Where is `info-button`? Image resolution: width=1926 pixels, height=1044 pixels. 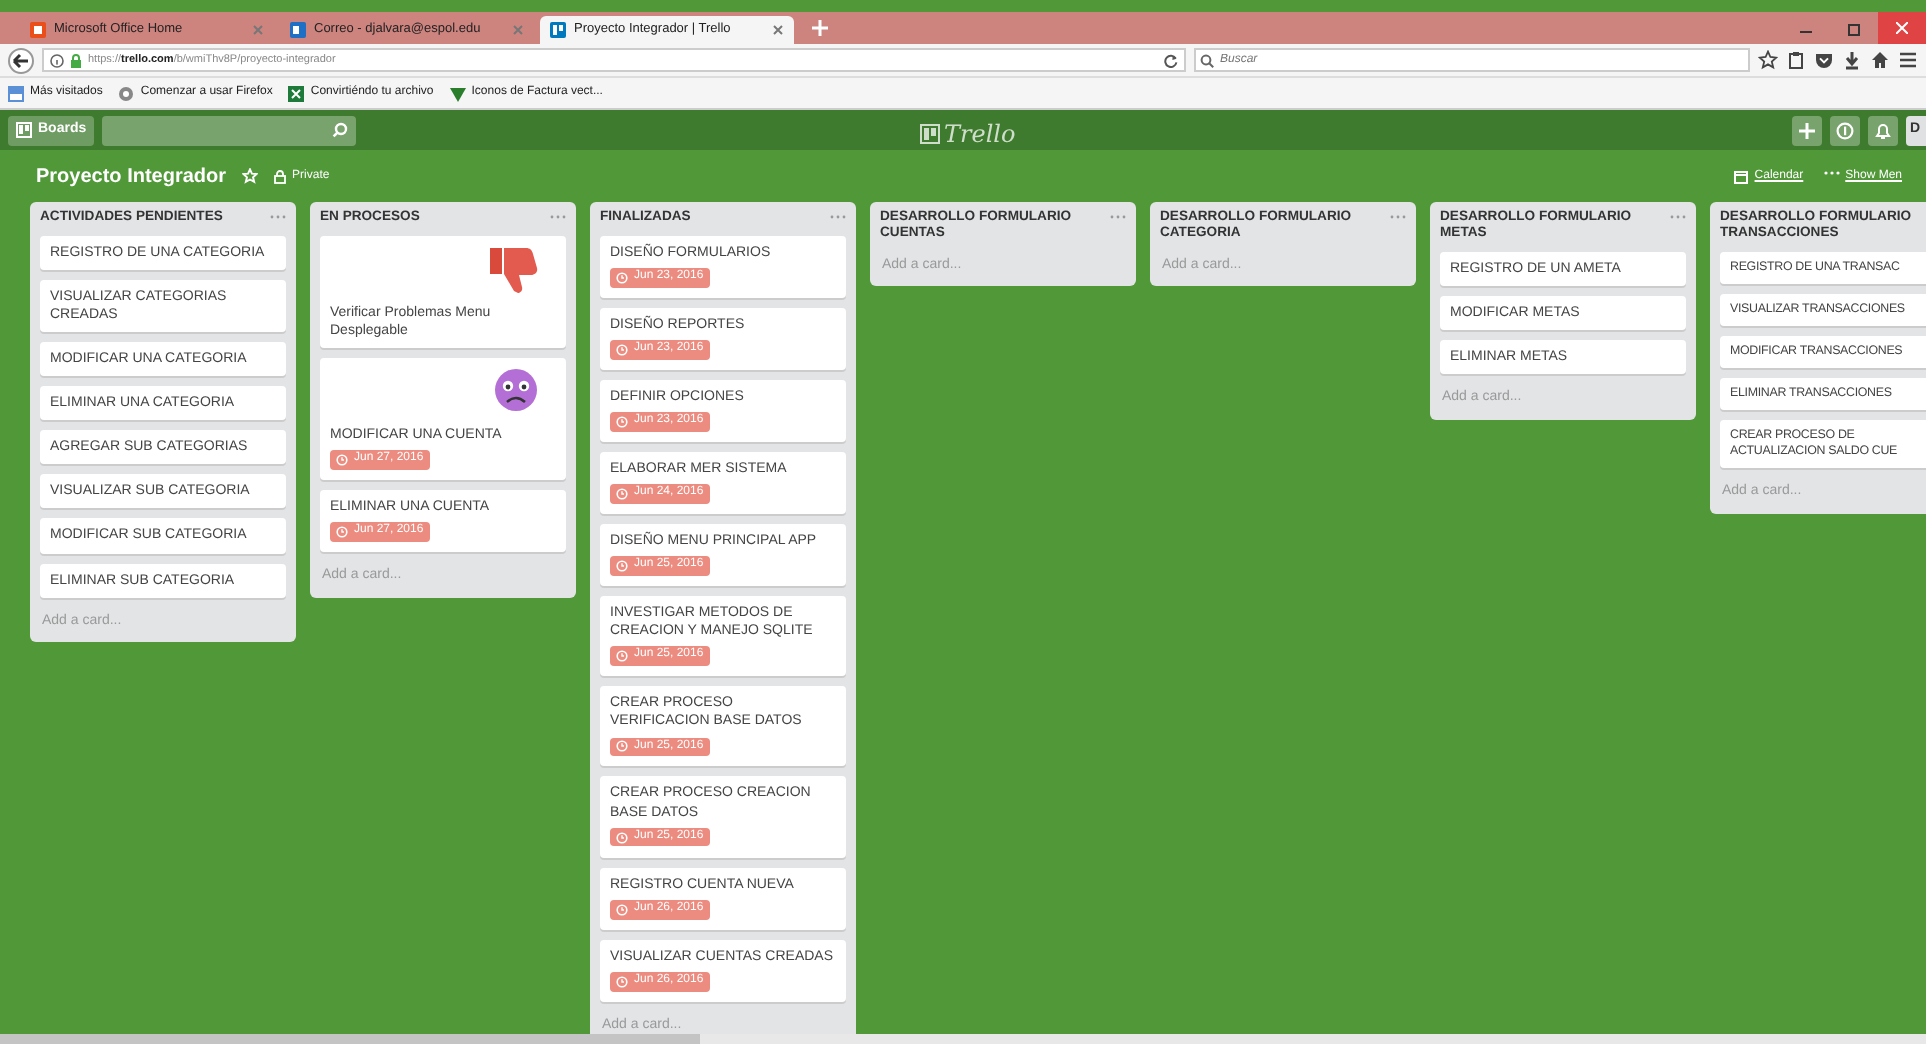 info-button is located at coordinates (1845, 130).